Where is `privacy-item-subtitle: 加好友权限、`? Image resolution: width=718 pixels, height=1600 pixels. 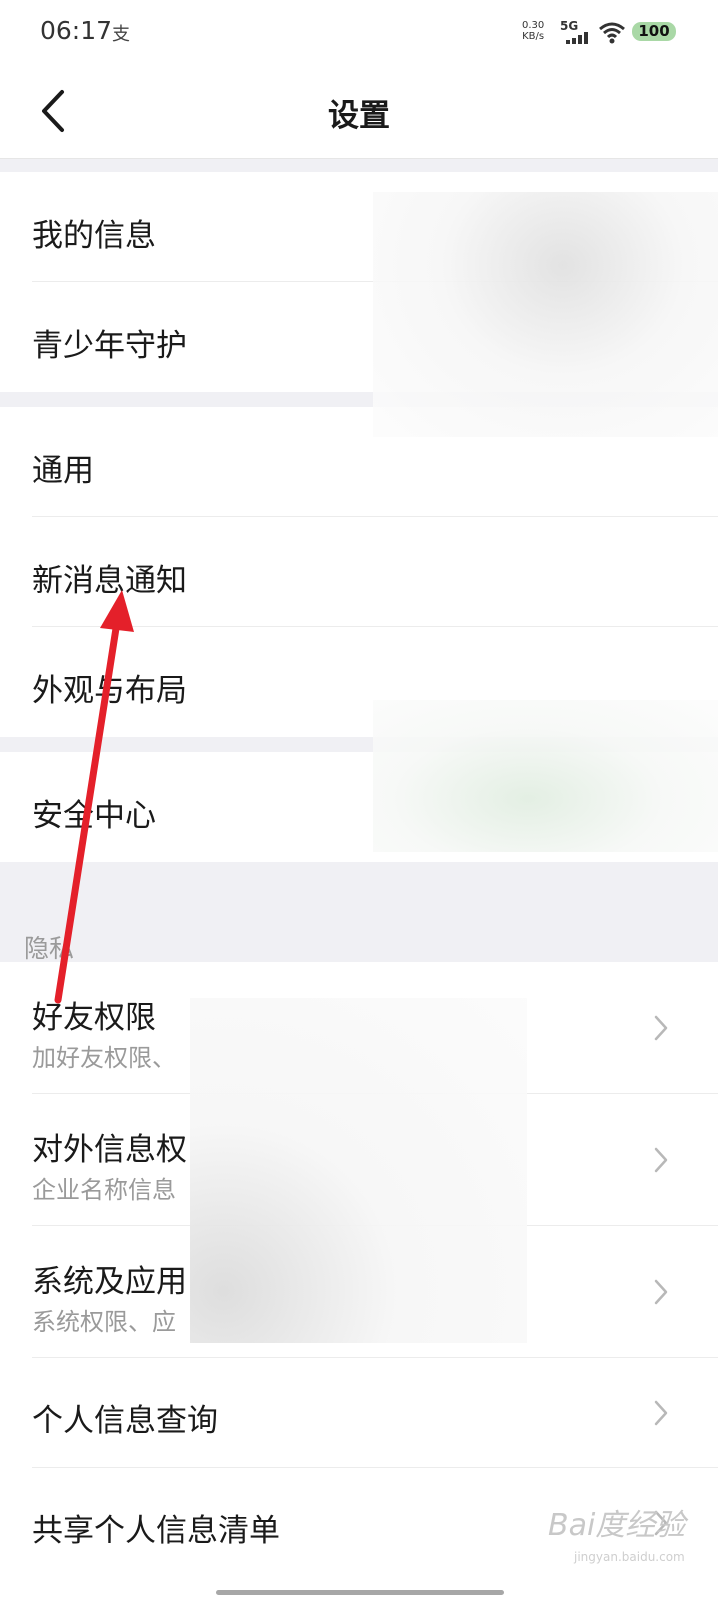 privacy-item-subtitle: 加好友权限、 is located at coordinates (104, 1058).